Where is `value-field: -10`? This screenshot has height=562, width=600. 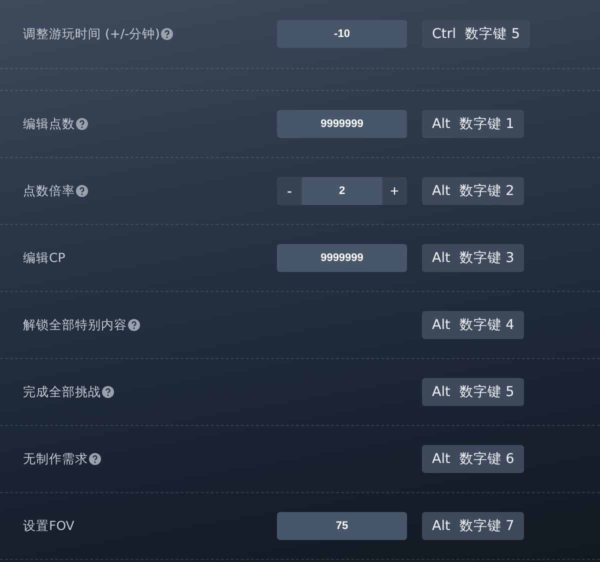 value-field: -10 is located at coordinates (342, 34).